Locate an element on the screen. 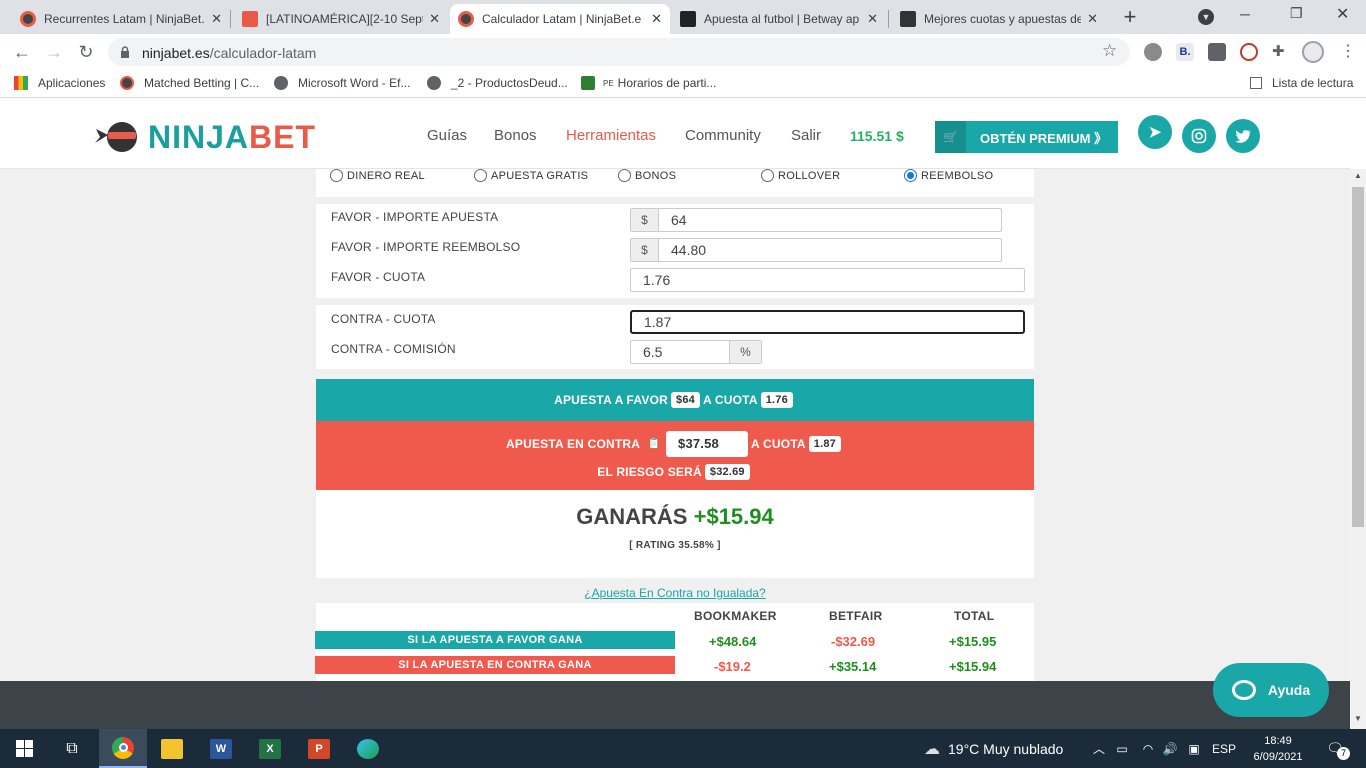 The image size is (1366, 768). profile-avatar-icon is located at coordinates (1313, 52).